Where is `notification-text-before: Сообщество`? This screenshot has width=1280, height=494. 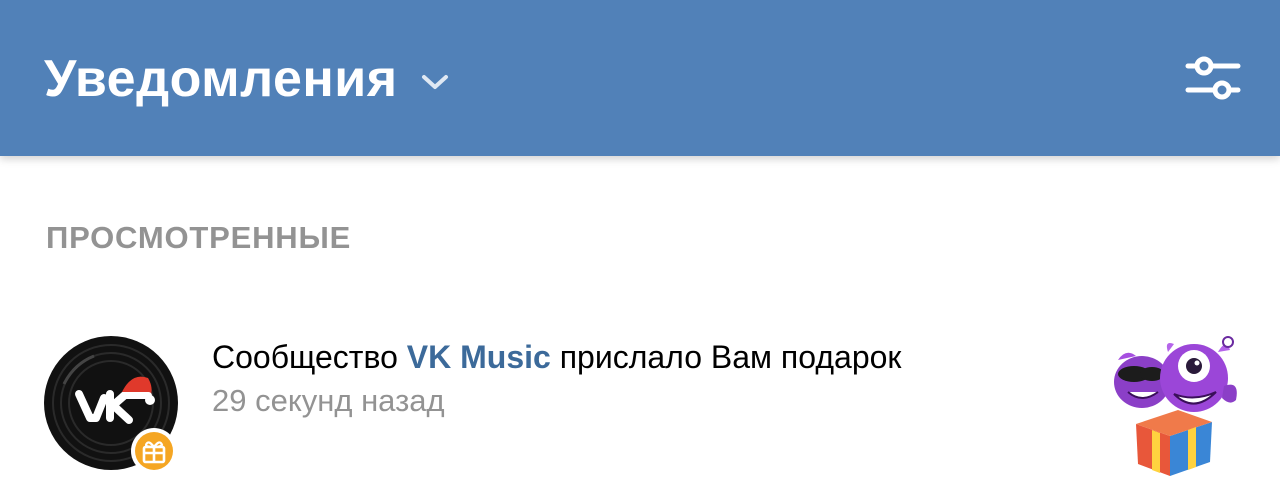 notification-text-before: Сообщество is located at coordinates (305, 357).